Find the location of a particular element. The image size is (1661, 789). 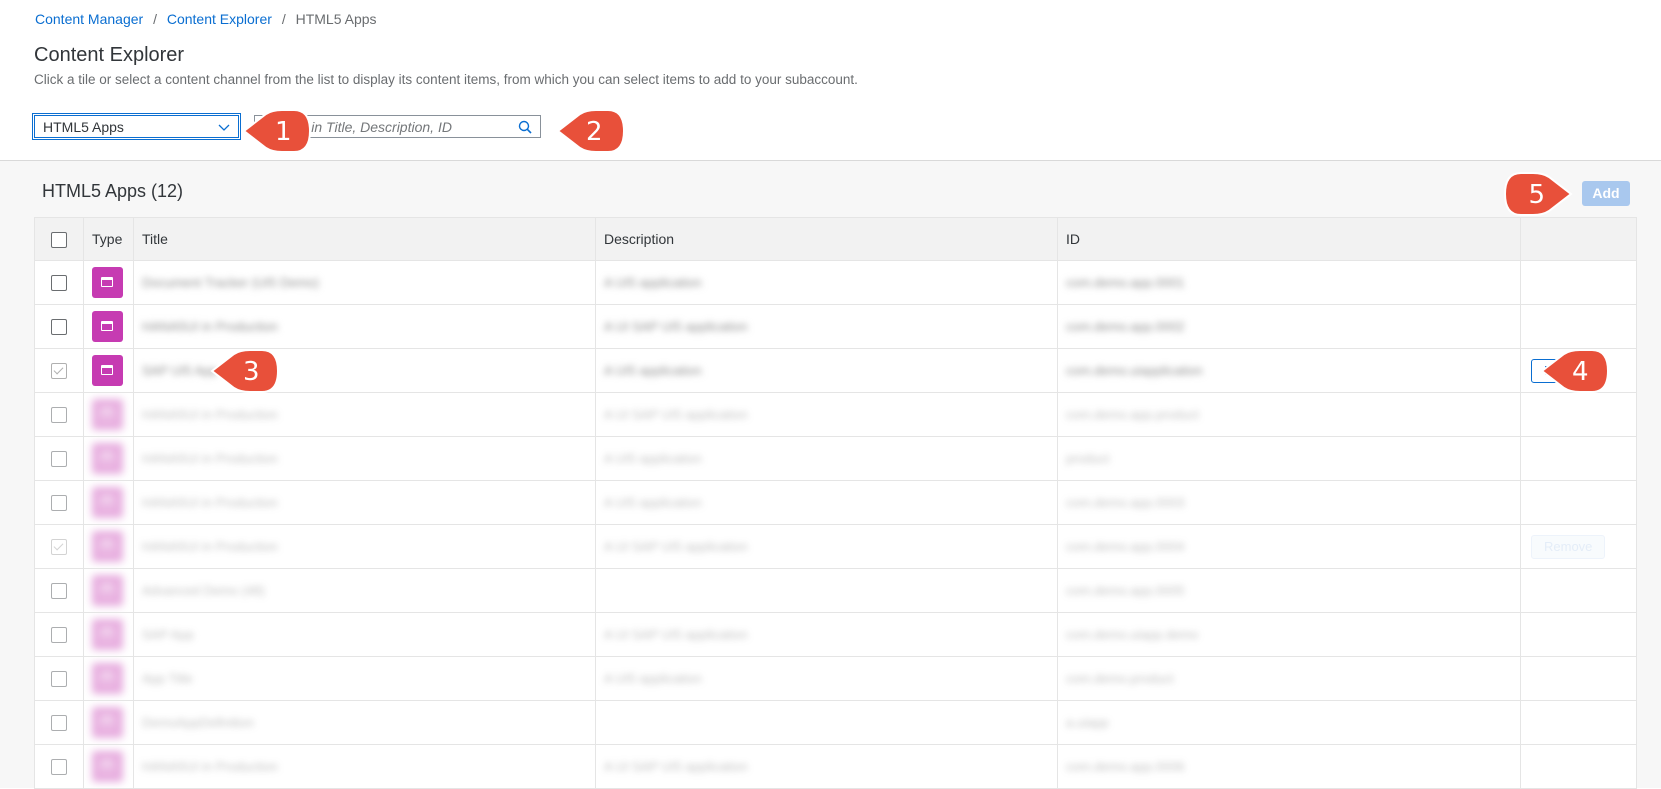

id-cell: com.demo.app.0004 is located at coordinates (1289, 546).